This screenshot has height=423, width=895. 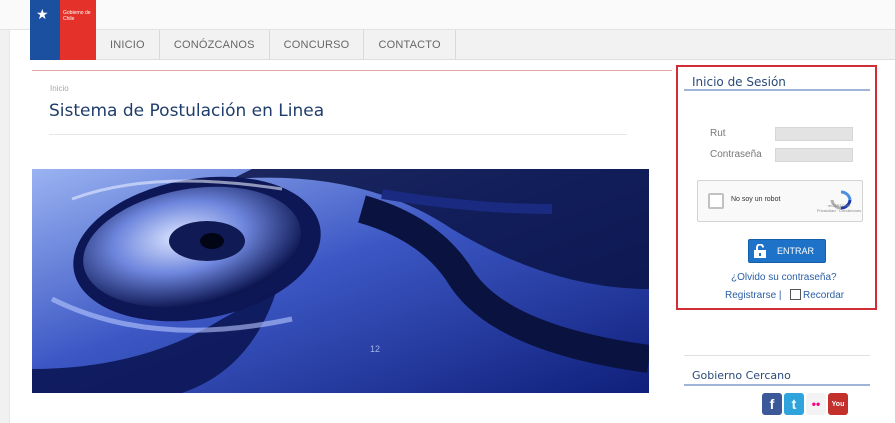 I want to click on register-link: Registrarse |, so click(x=753, y=295).